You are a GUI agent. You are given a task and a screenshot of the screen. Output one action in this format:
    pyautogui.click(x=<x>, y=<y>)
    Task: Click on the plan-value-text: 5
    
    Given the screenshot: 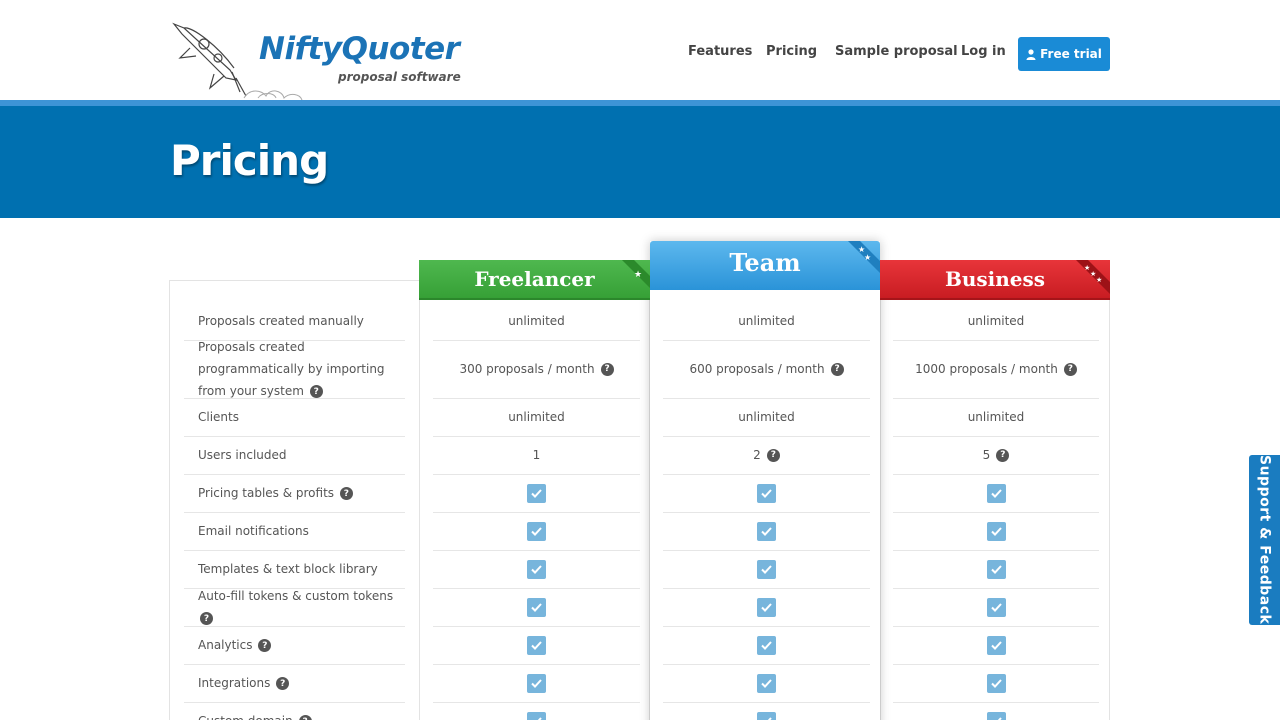 What is the action you would take?
    pyautogui.click(x=986, y=455)
    